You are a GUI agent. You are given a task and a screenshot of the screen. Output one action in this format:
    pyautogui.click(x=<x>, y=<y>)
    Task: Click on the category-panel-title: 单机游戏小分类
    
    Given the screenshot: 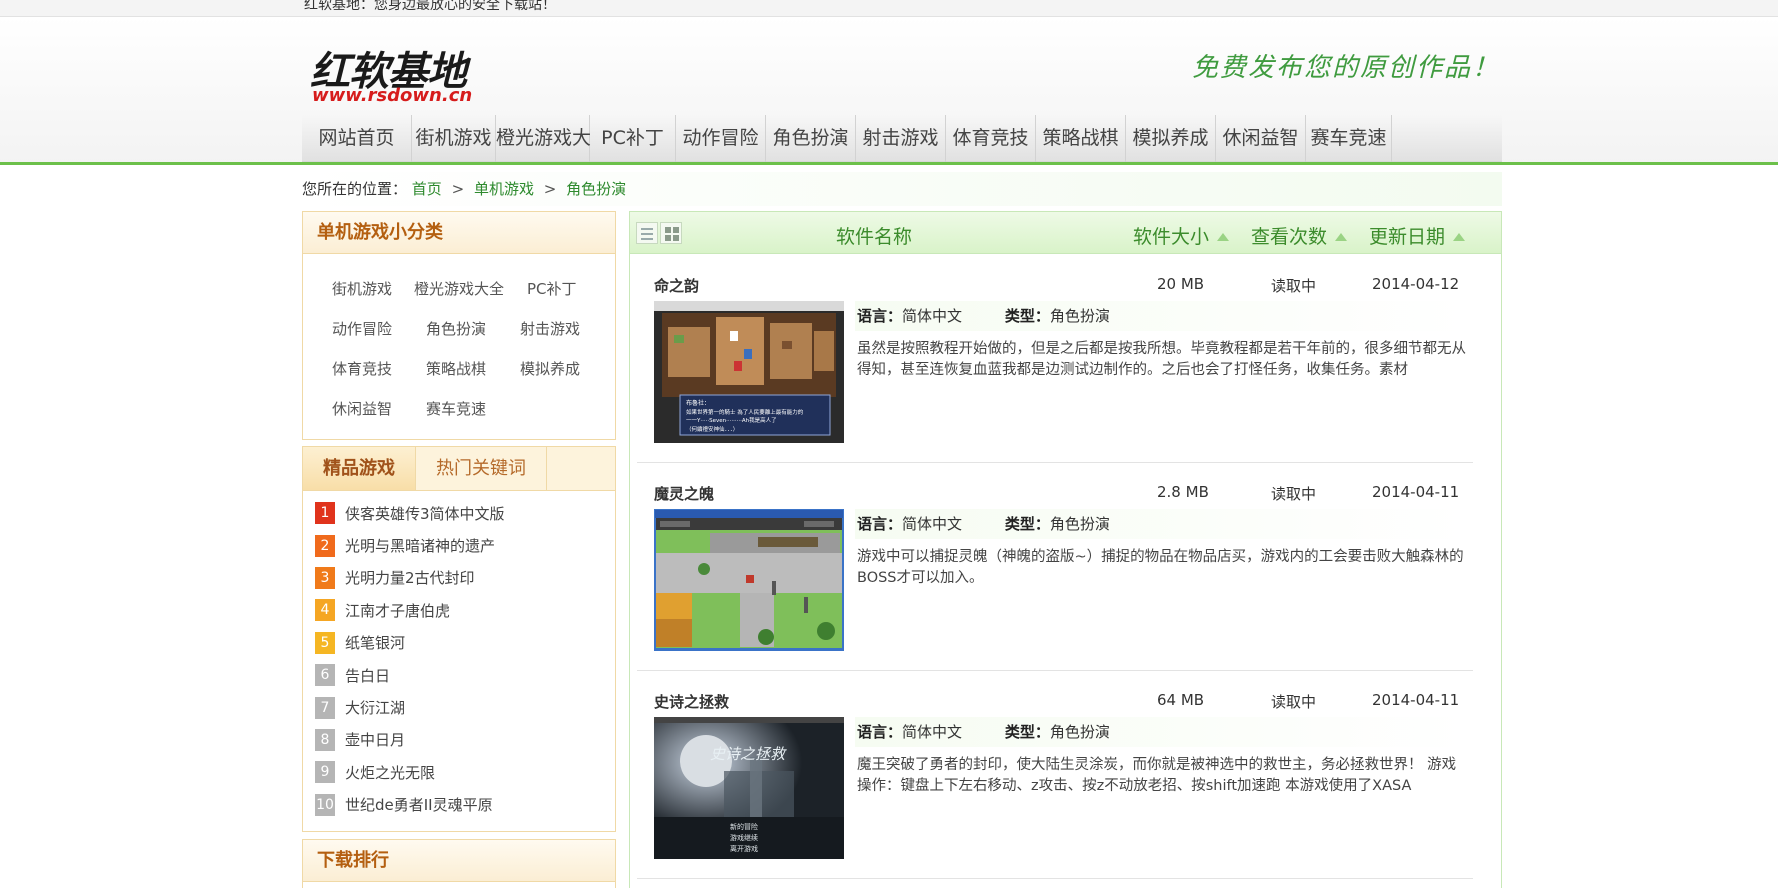 What is the action you would take?
    pyautogui.click(x=459, y=233)
    